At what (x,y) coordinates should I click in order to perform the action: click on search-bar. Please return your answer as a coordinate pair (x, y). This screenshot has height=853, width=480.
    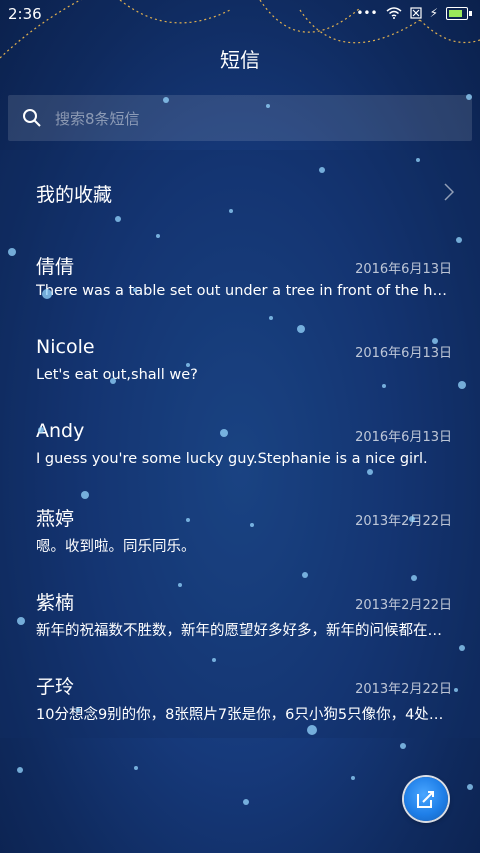
    Looking at the image, I should click on (240, 118).